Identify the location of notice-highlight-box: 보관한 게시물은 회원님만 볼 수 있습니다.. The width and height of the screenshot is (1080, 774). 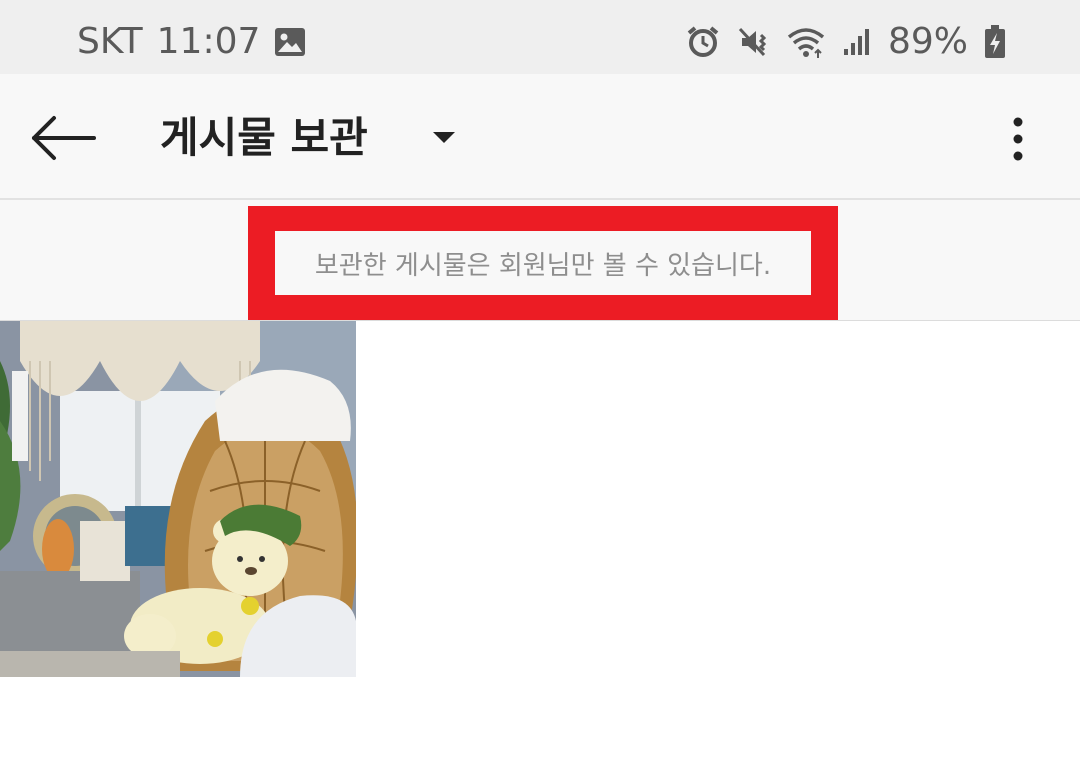
(543, 263).